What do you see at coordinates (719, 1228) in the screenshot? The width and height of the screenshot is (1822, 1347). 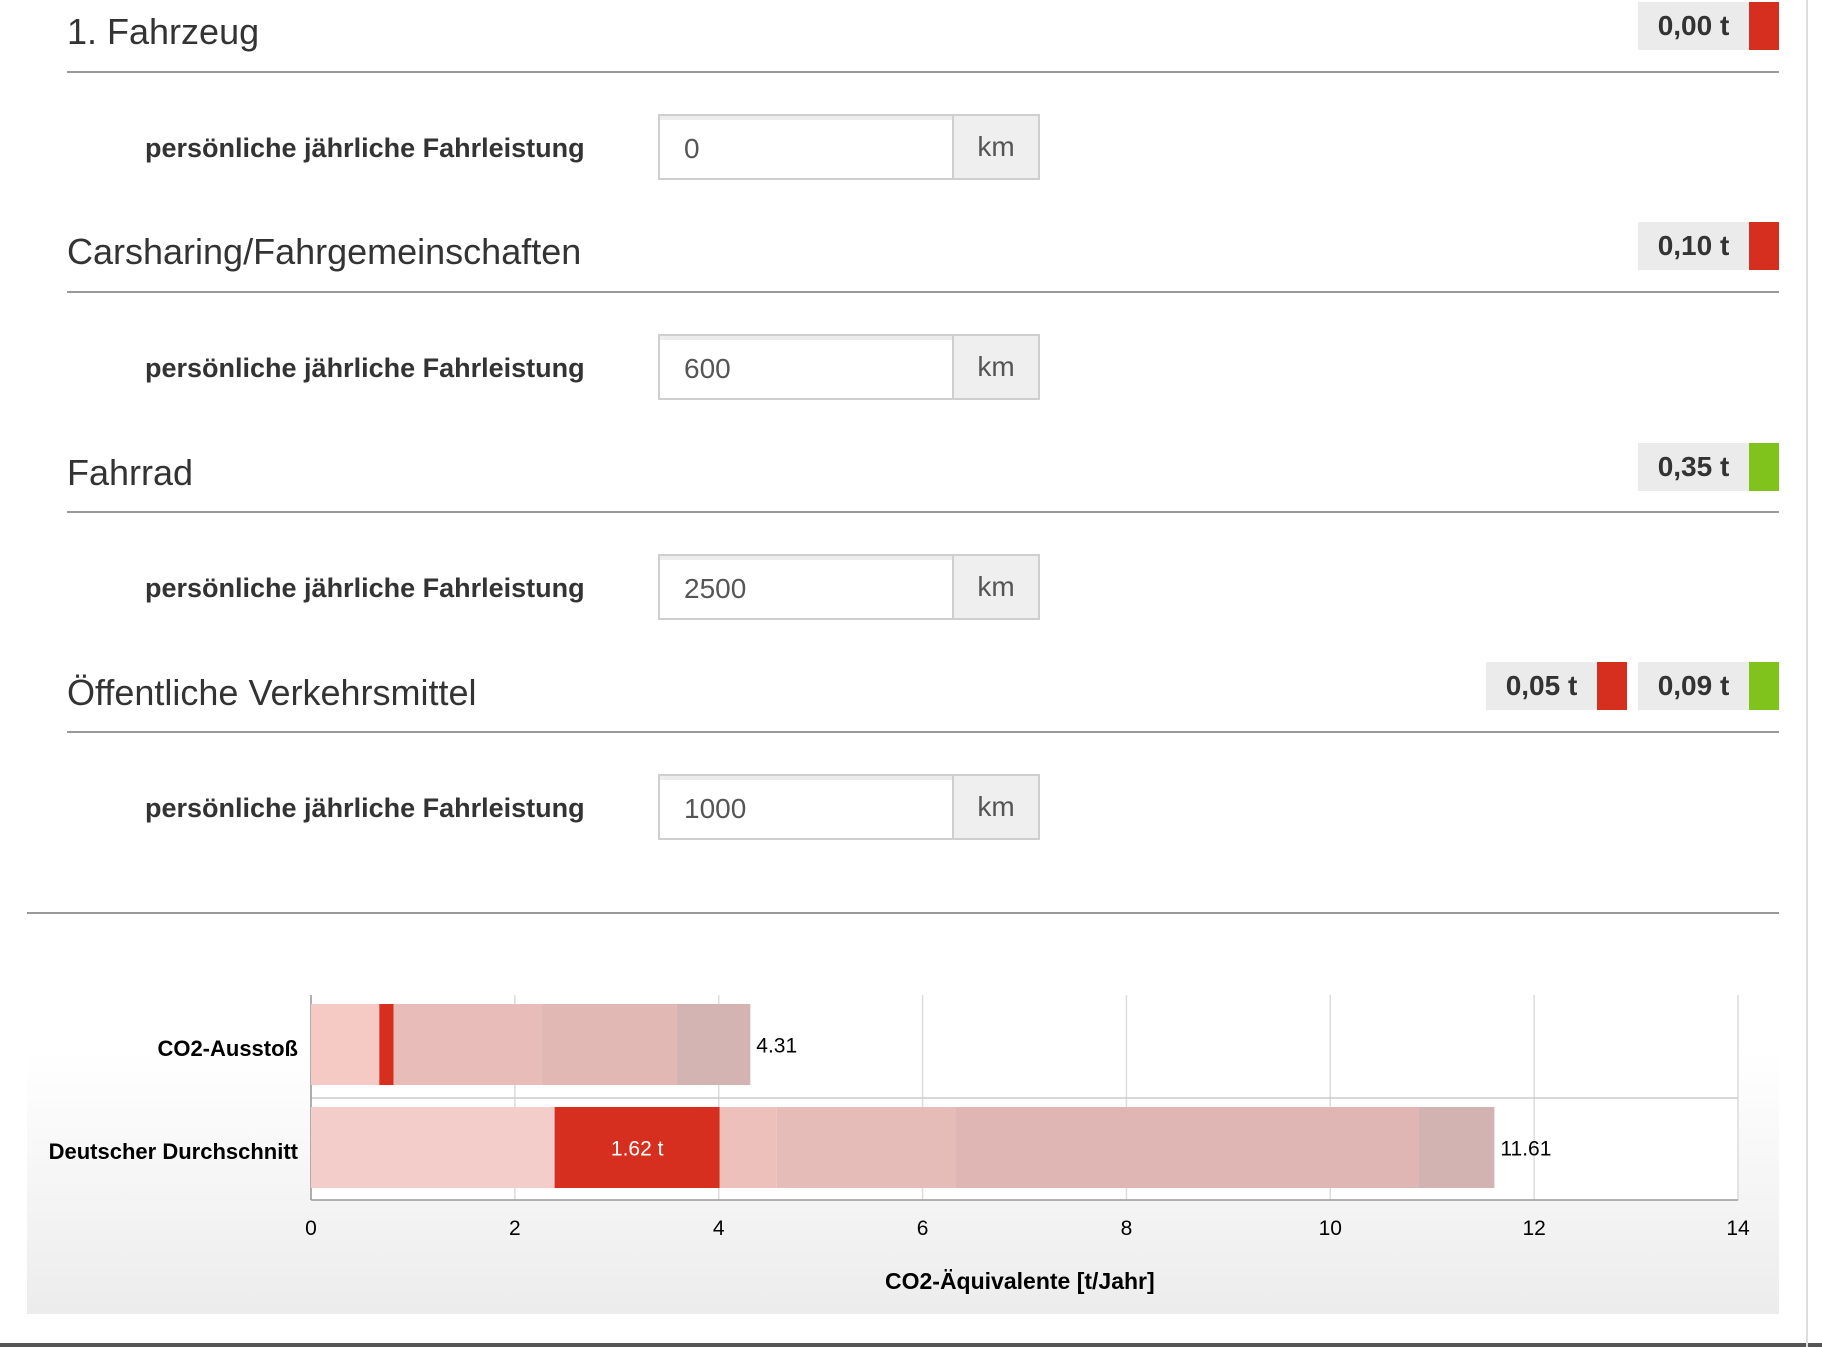 I see `x-tick-label: 4` at bounding box center [719, 1228].